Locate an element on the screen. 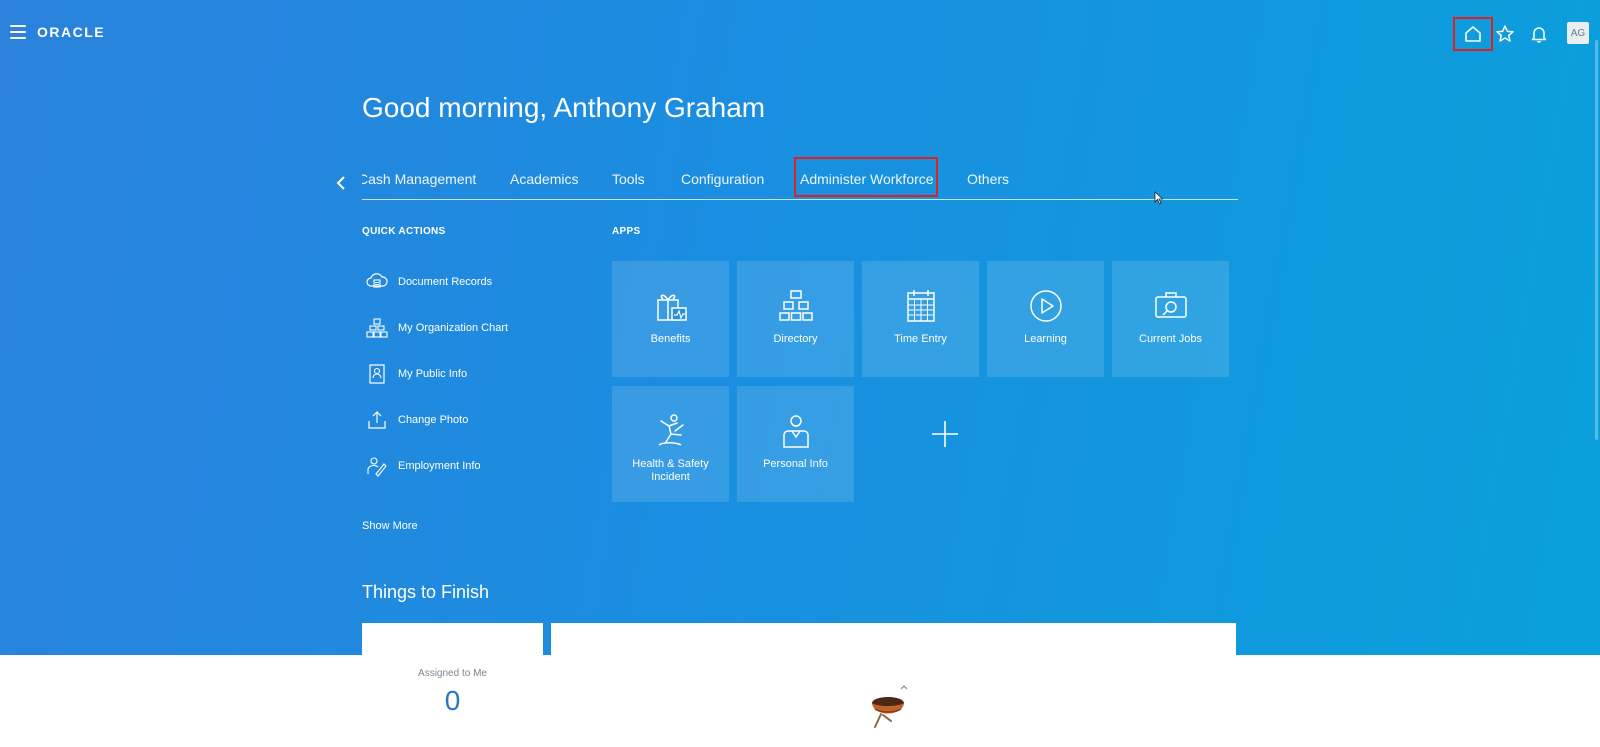 Image resolution: width=1600 pixels, height=747 pixels. star-icon is located at coordinates (1505, 33).